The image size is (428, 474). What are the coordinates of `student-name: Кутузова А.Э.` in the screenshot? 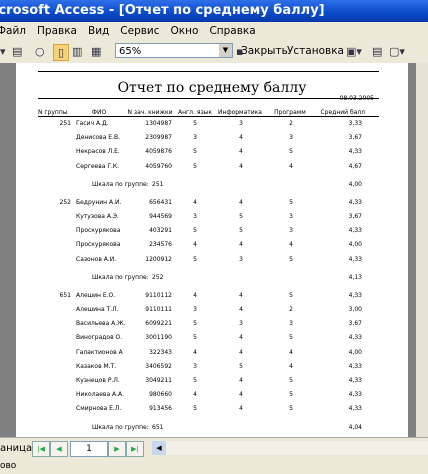 It's located at (97, 216).